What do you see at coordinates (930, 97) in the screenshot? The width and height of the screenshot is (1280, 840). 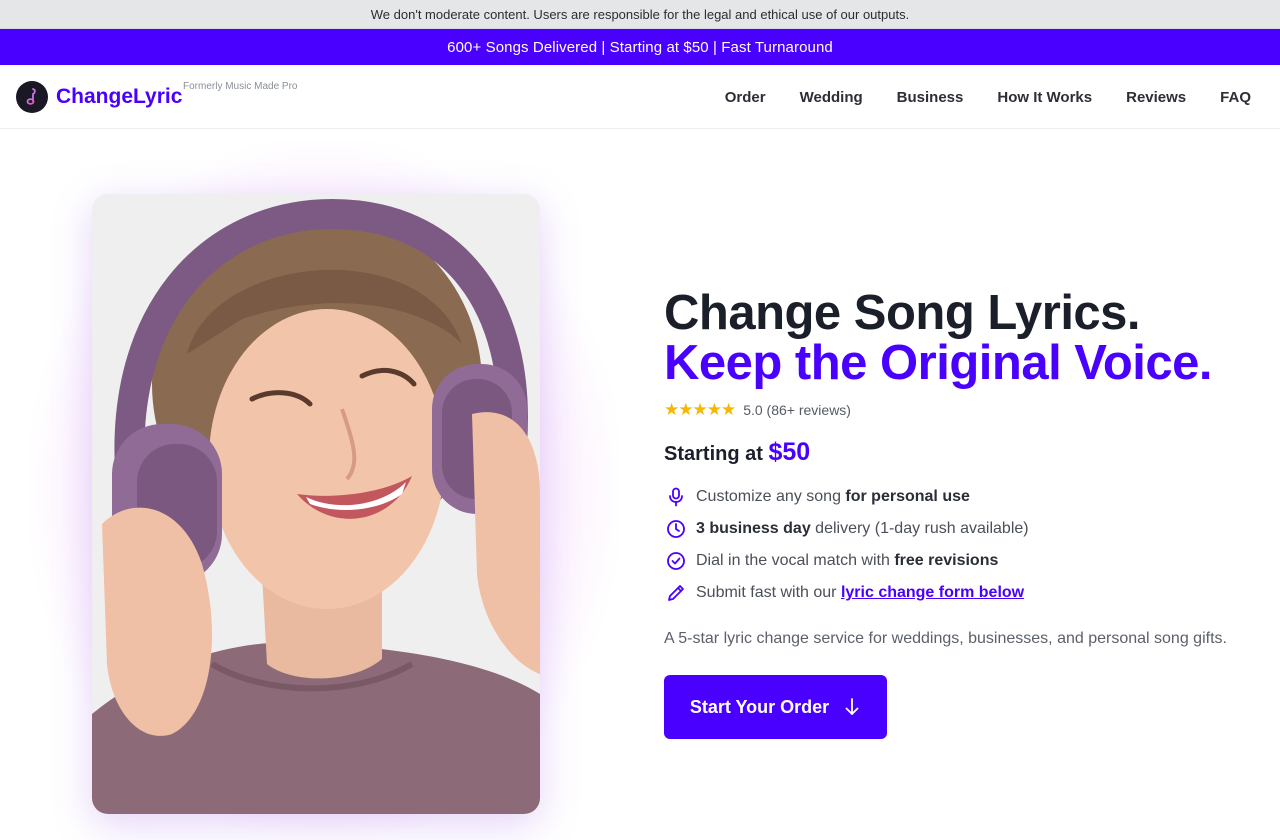 I see `nav-business: Business` at bounding box center [930, 97].